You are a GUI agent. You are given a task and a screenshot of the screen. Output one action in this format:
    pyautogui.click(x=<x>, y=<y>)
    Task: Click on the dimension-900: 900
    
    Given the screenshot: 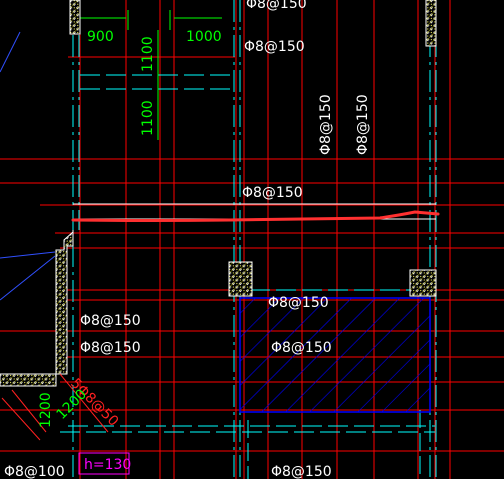 What is the action you would take?
    pyautogui.click(x=100, y=37)
    